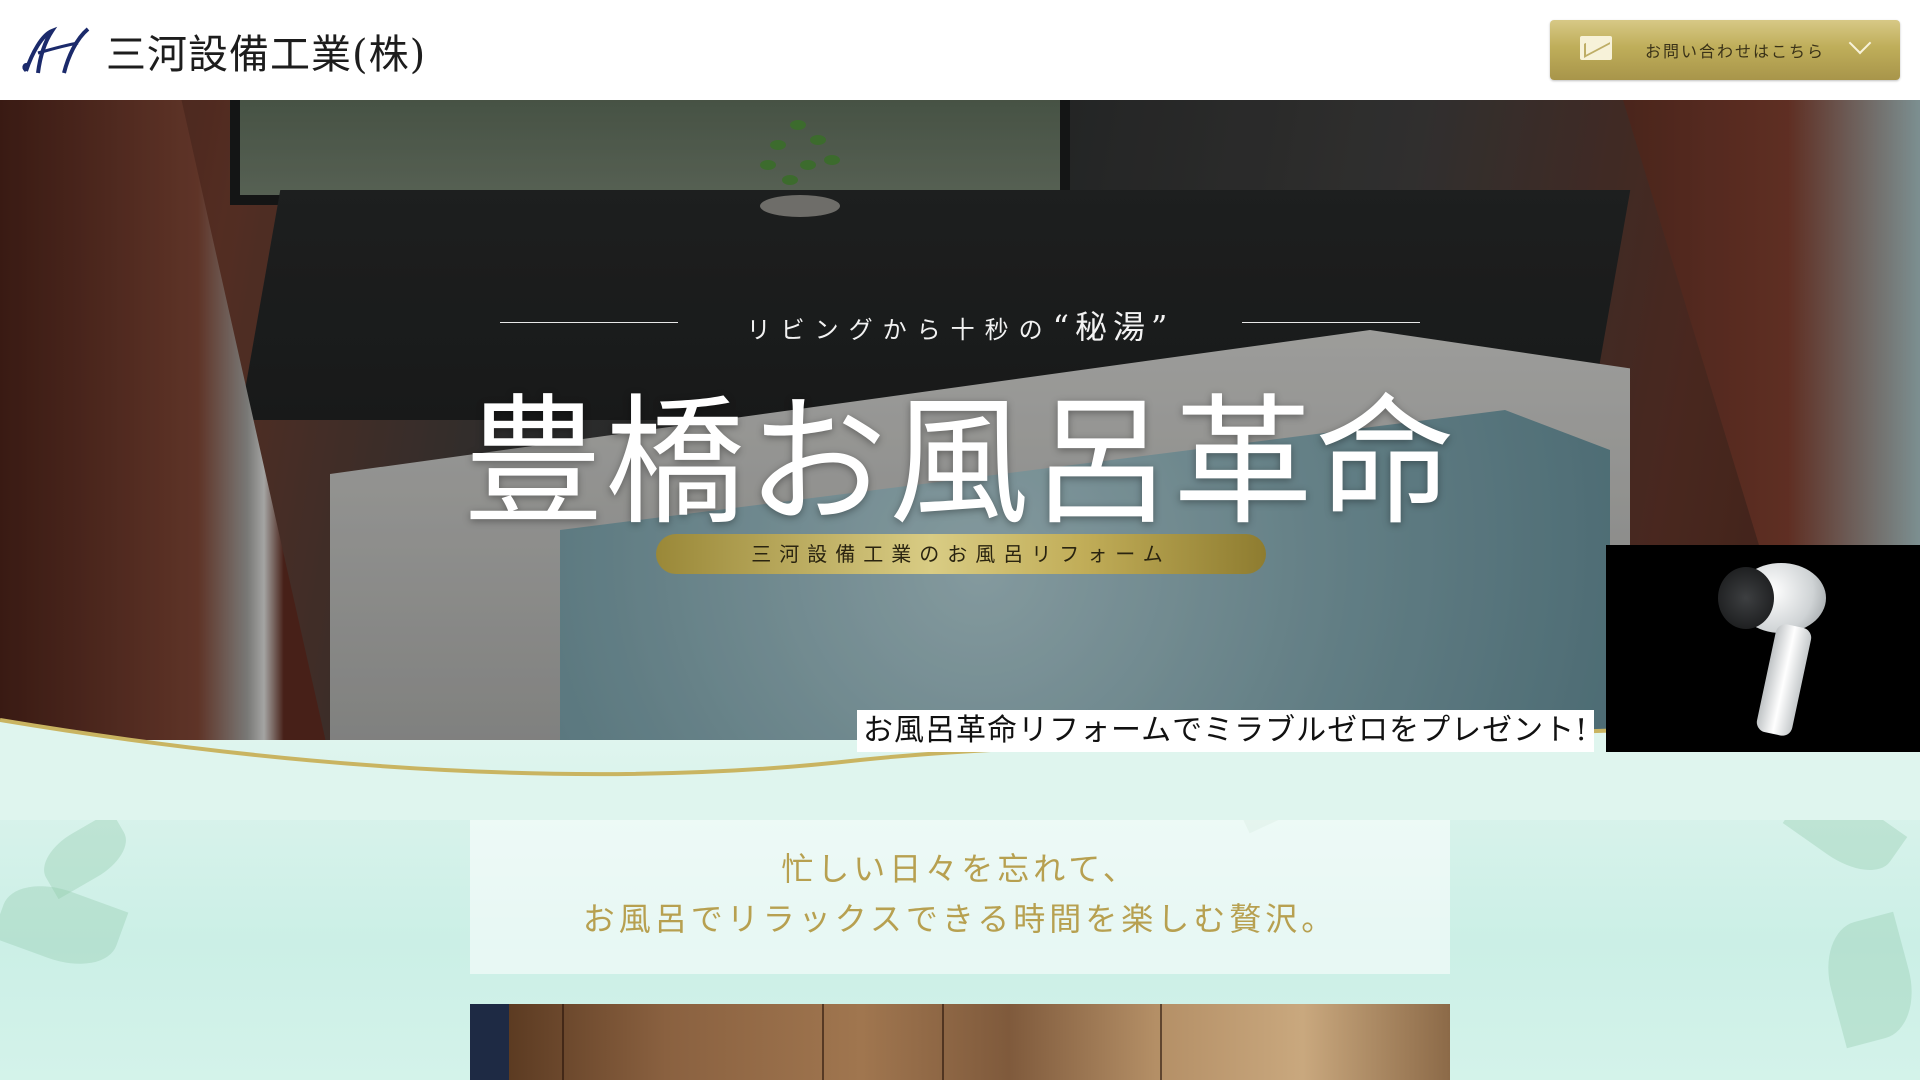 The width and height of the screenshot is (1920, 1080). What do you see at coordinates (1226, 731) in the screenshot?
I see `promo-banner: お風呂革命リフォームでミラブルゼロをプレゼント!` at bounding box center [1226, 731].